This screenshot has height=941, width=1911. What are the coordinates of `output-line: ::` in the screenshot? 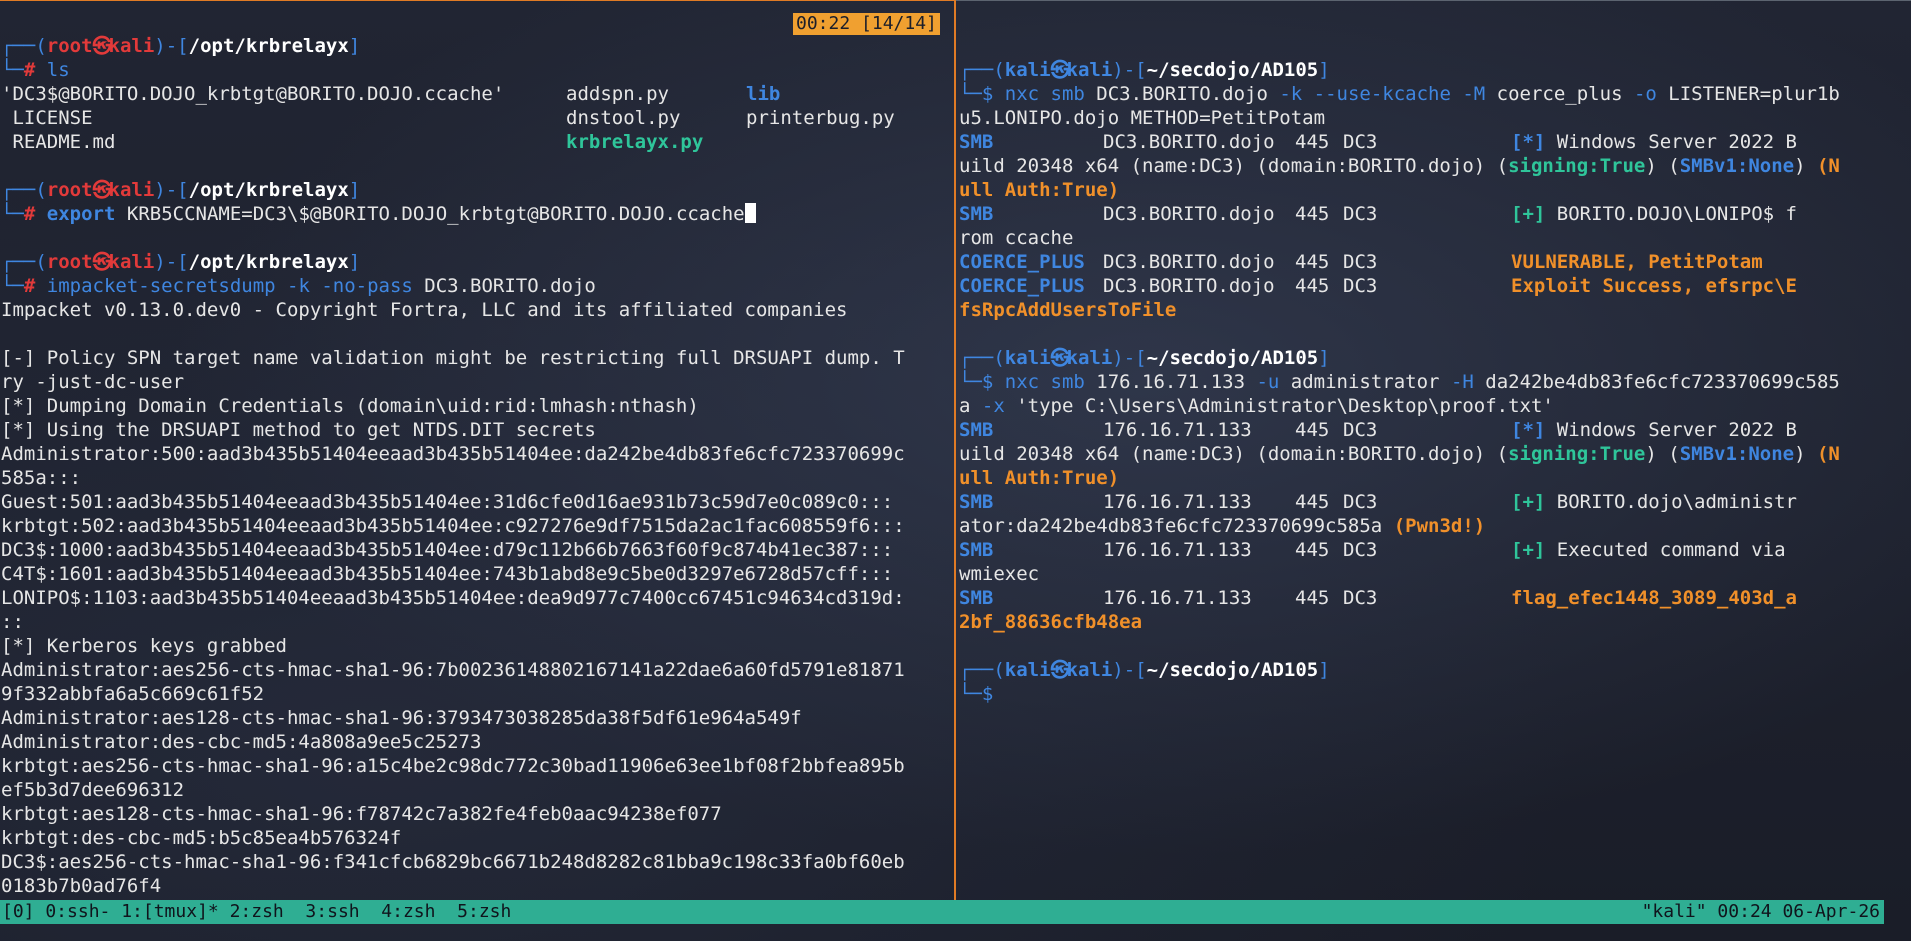 It's located at (12, 622).